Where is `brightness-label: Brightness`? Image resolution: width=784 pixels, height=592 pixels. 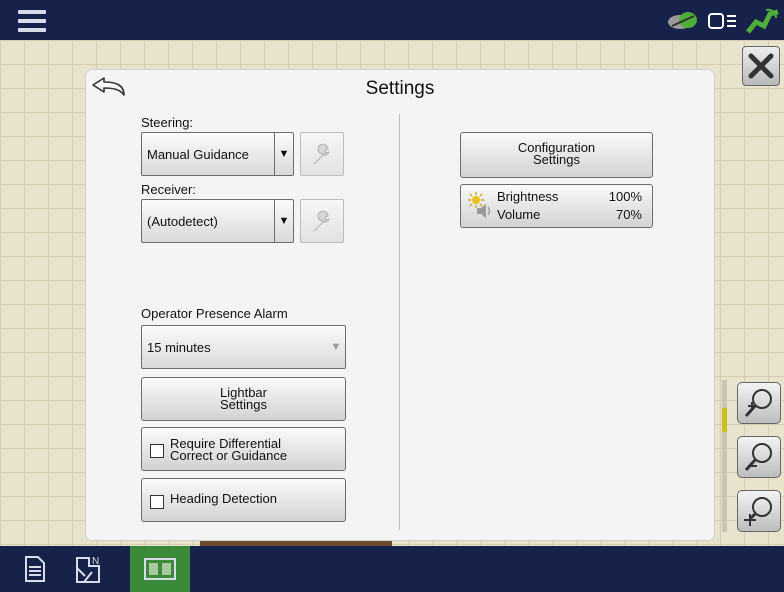 brightness-label: Brightness is located at coordinates (528, 196).